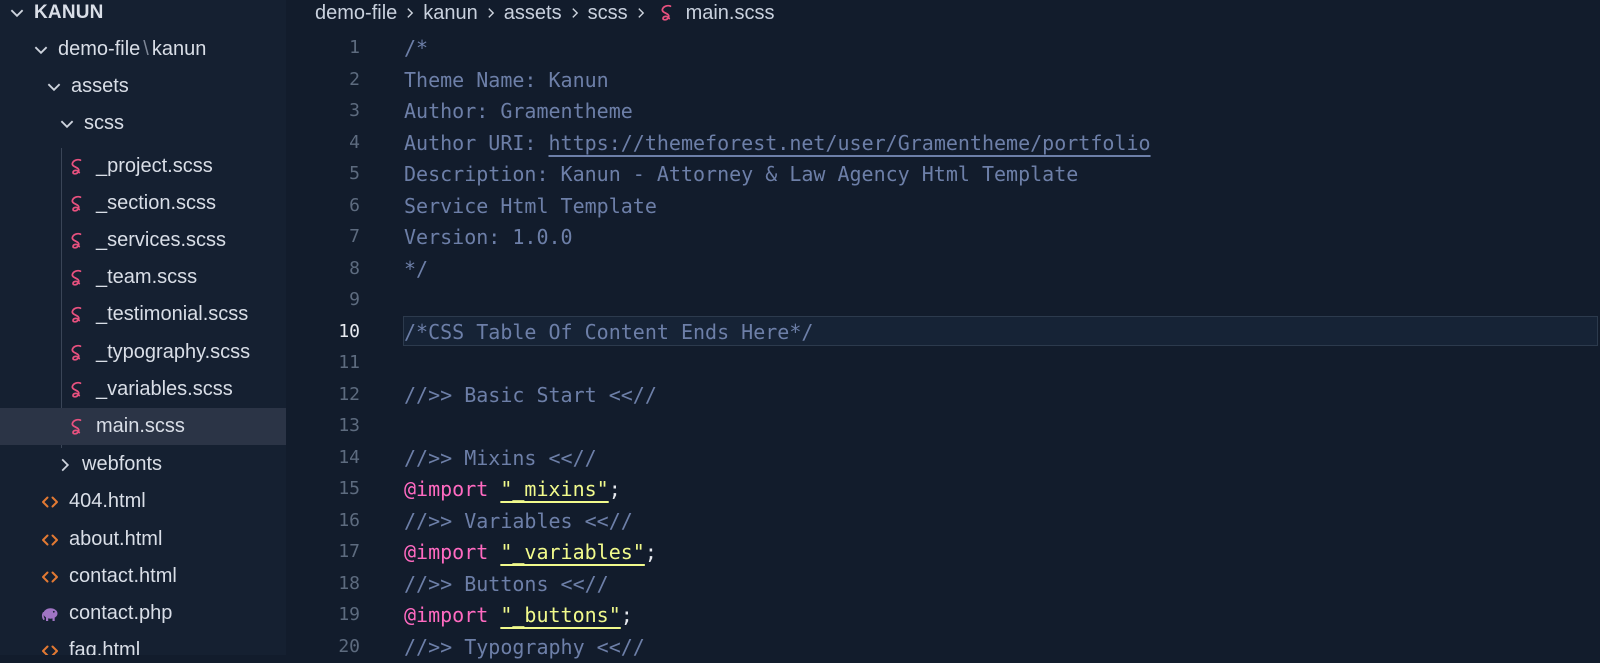 The height and width of the screenshot is (663, 1600). I want to click on folder-label-demo-file: demo-file, so click(99, 49).